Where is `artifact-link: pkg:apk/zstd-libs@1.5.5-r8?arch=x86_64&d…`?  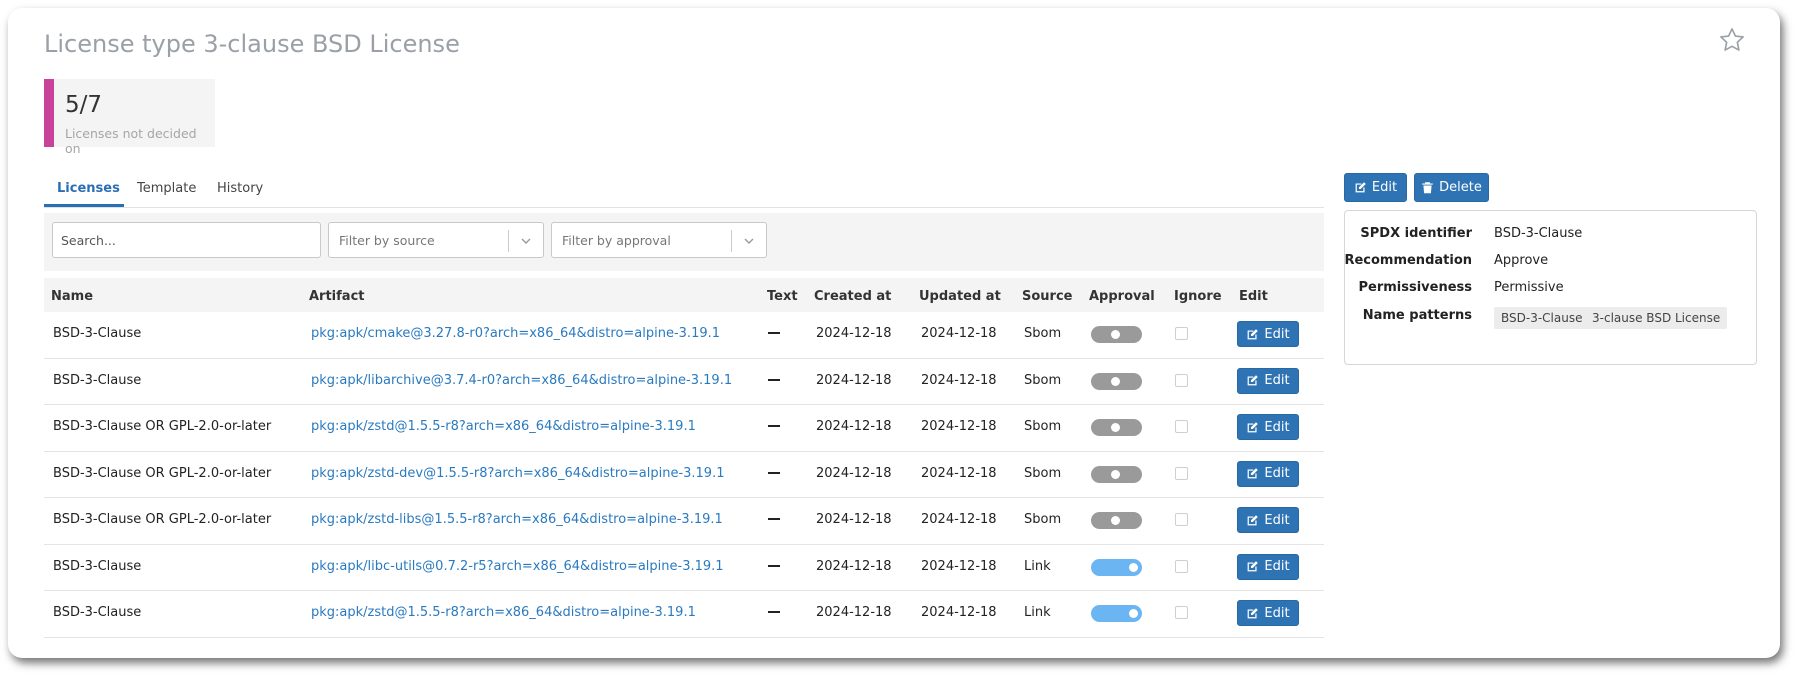 artifact-link: pkg:apk/zstd-libs@1.5.5-r8?arch=x86_64&d… is located at coordinates (517, 519).